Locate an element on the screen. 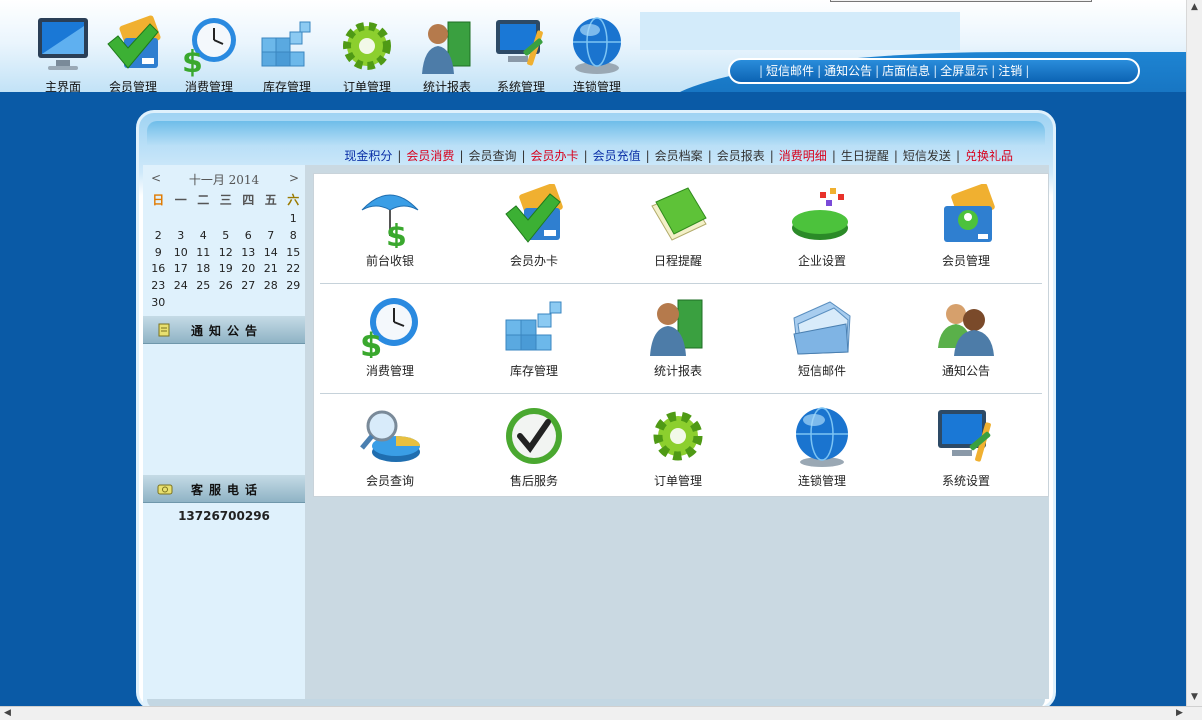 This screenshot has width=1202, height=720. calendar-header: < 十一月 2014 > is located at coordinates (224, 179).